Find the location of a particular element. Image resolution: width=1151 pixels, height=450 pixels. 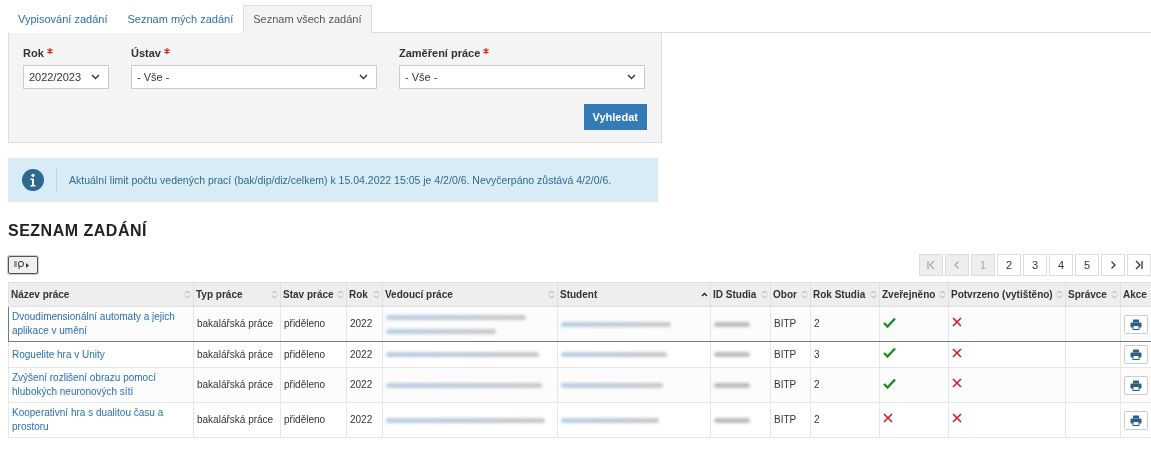

info-icon is located at coordinates (33, 180).